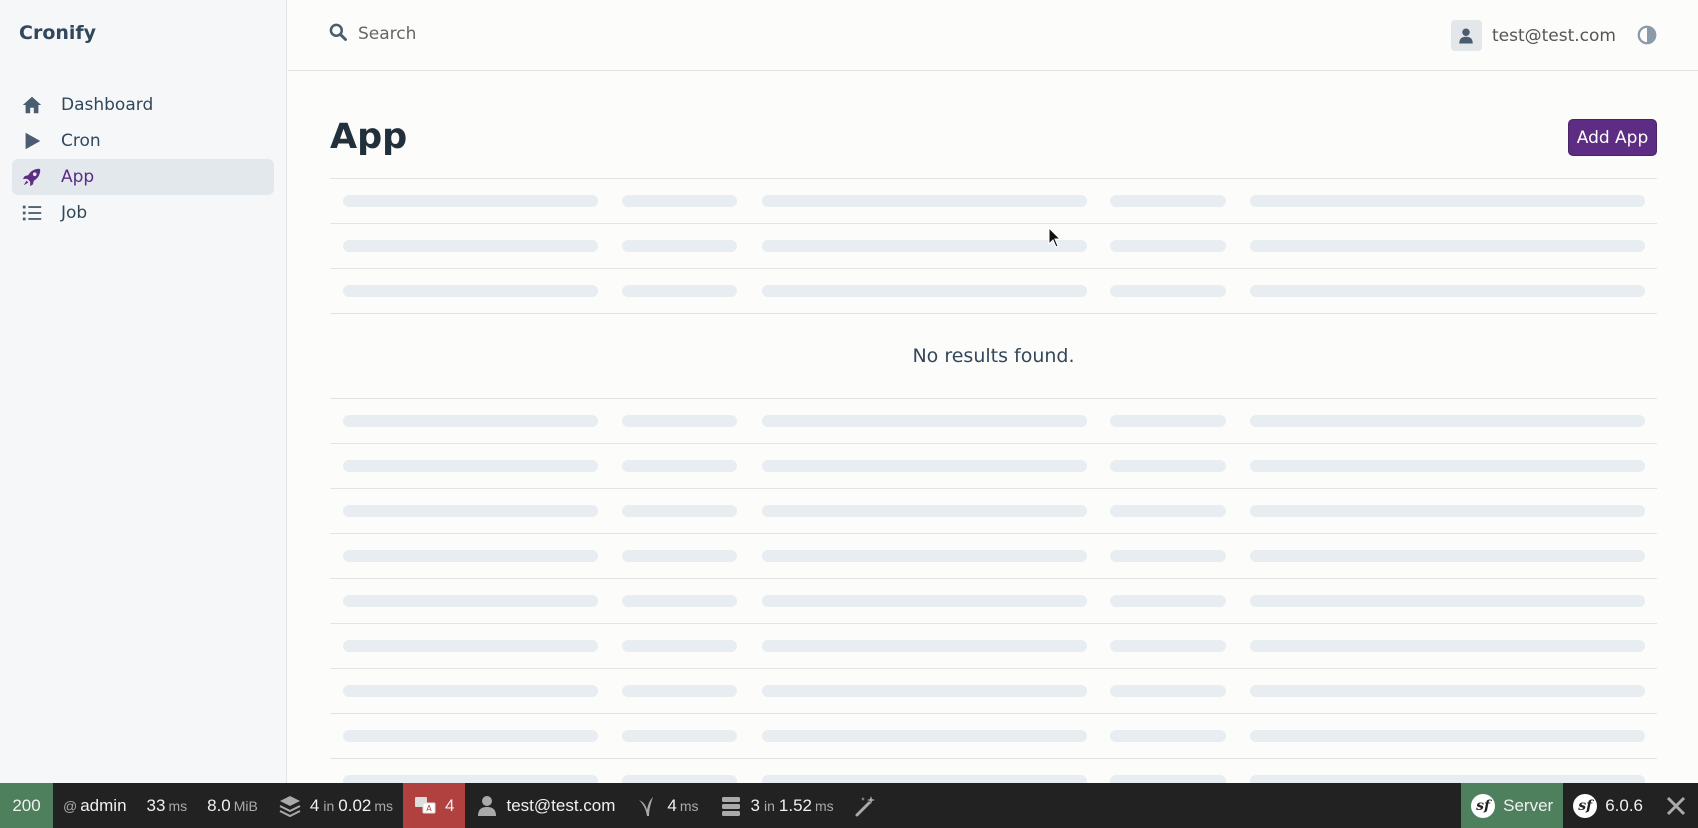  What do you see at coordinates (508, 34) in the screenshot?
I see `search-input` at bounding box center [508, 34].